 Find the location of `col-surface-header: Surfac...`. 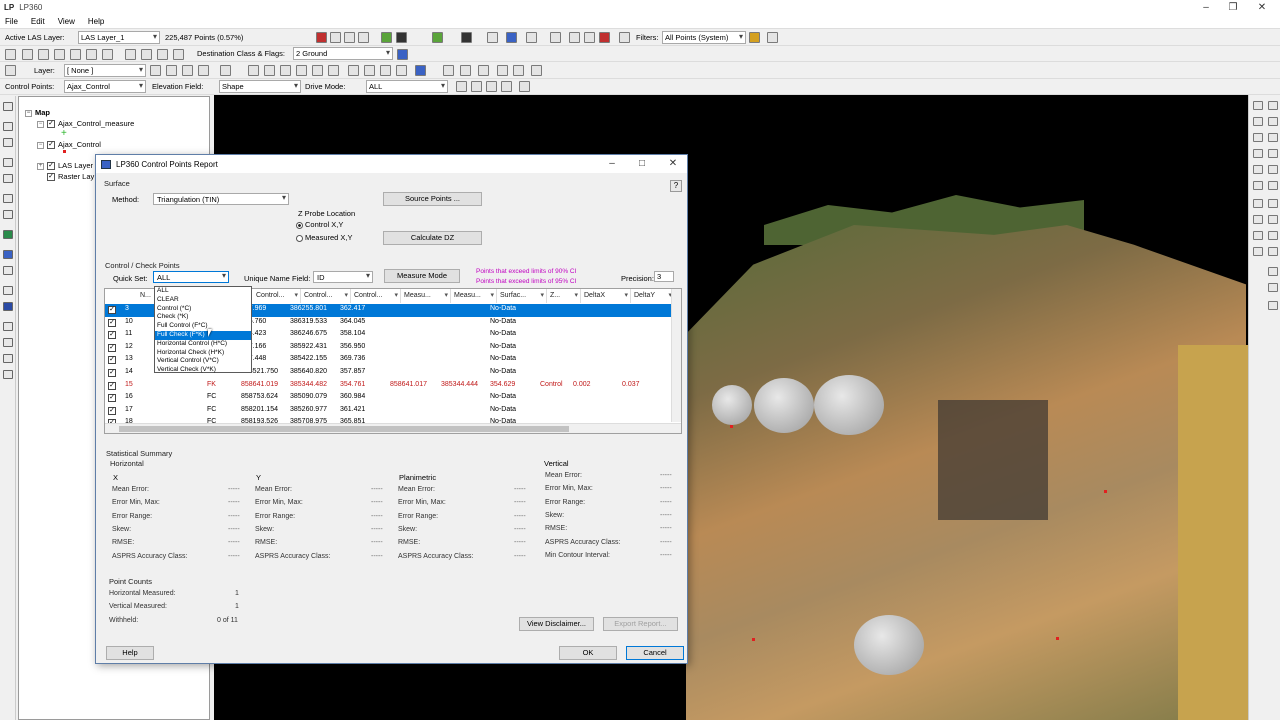

col-surface-header: Surfac... is located at coordinates (522, 296).